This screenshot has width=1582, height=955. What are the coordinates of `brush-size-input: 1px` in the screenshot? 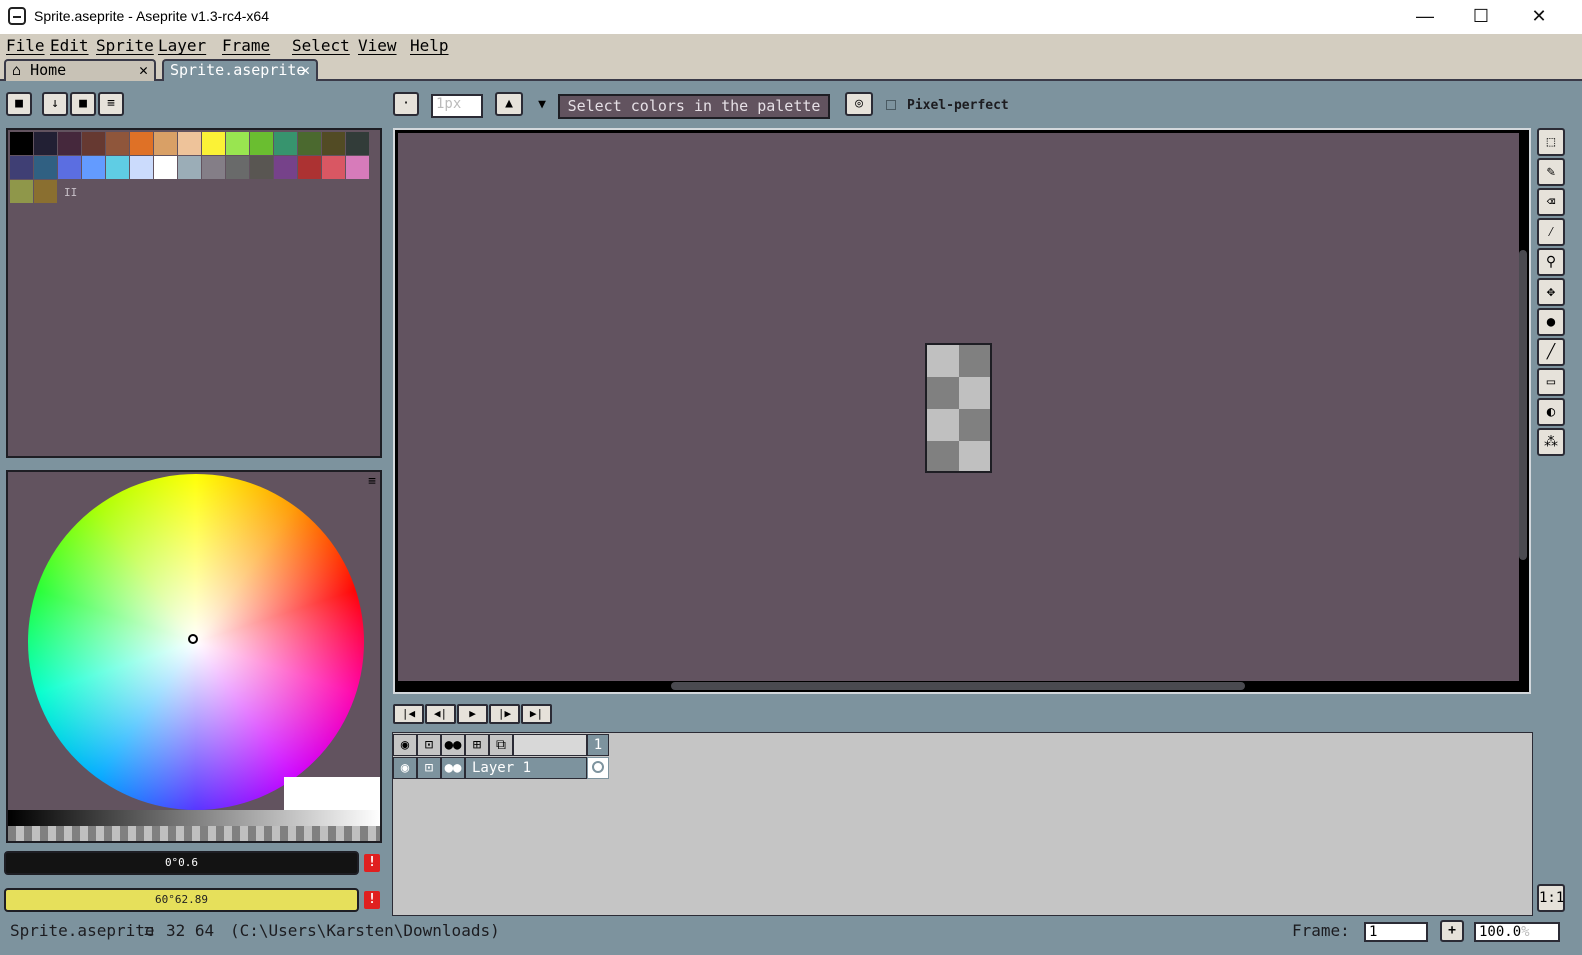 It's located at (457, 106).